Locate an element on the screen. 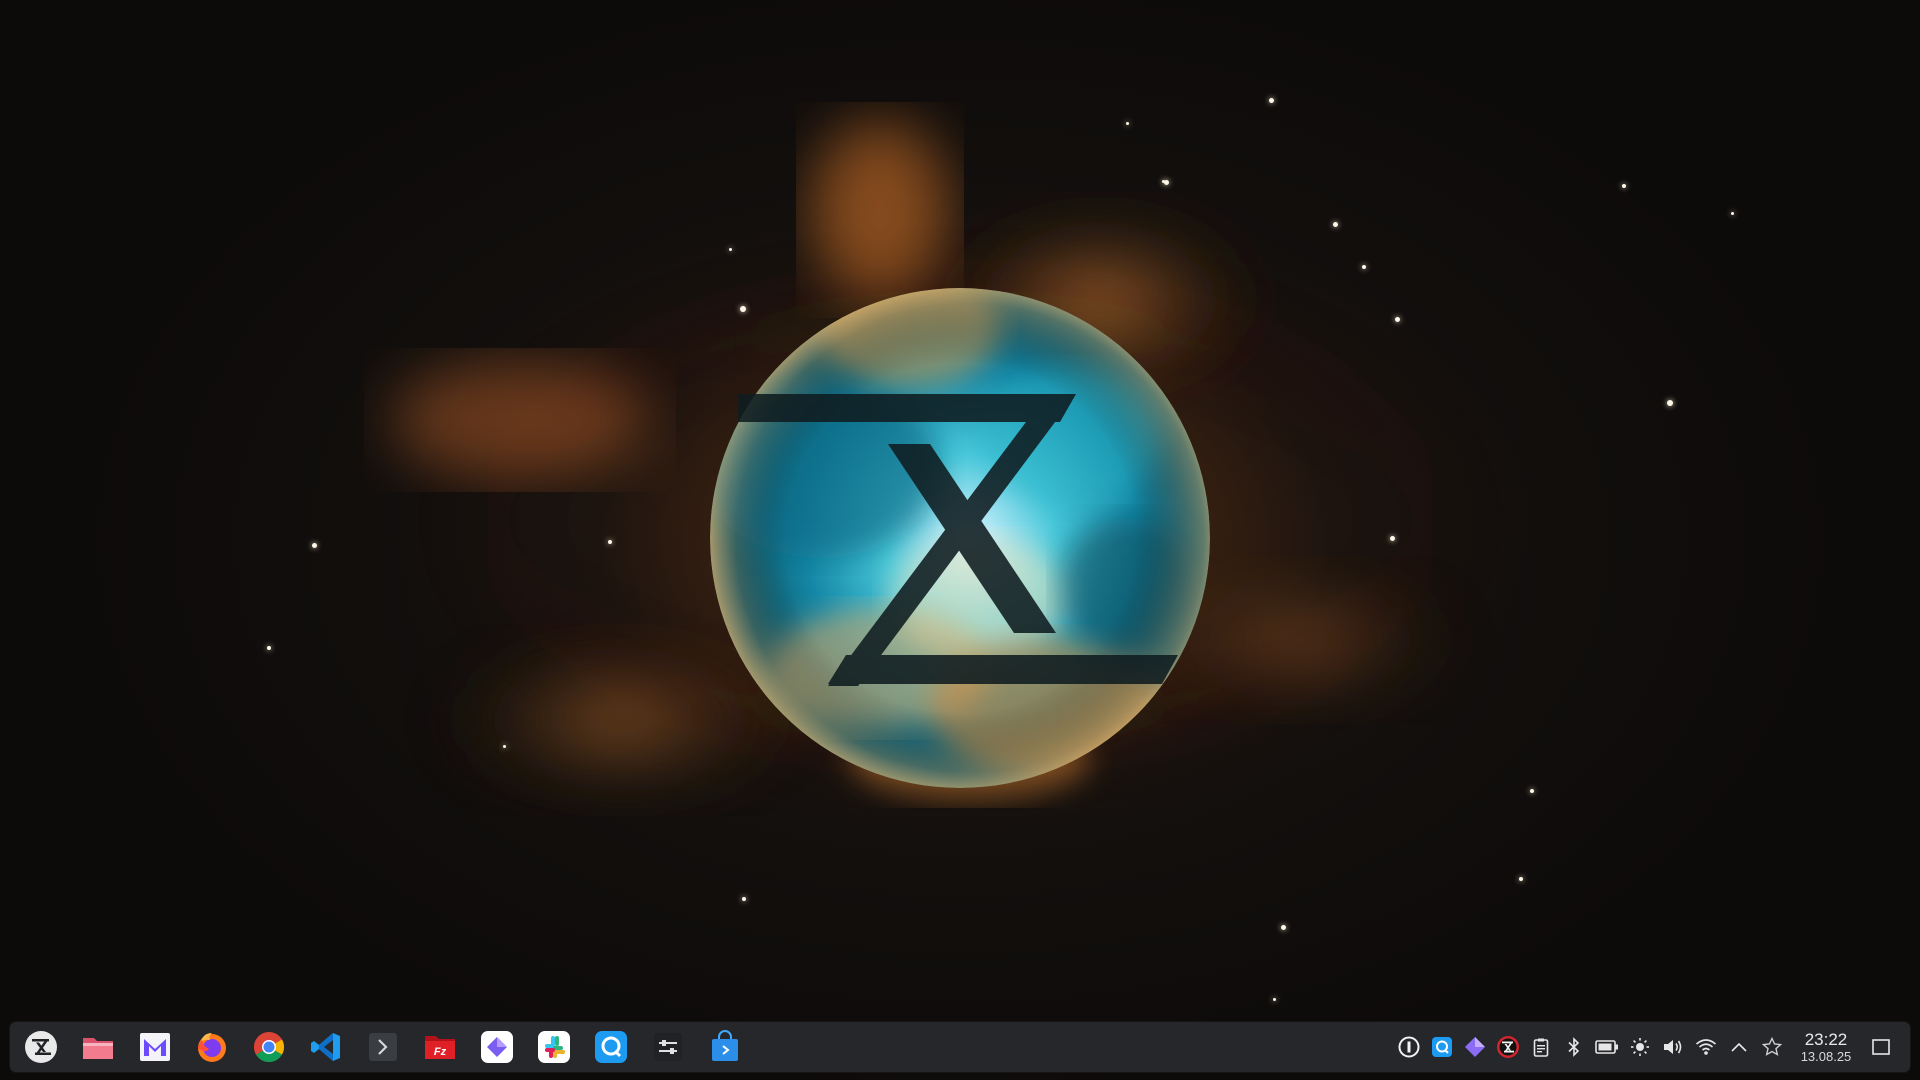  filezilla-button: Fz is located at coordinates (440, 1047).